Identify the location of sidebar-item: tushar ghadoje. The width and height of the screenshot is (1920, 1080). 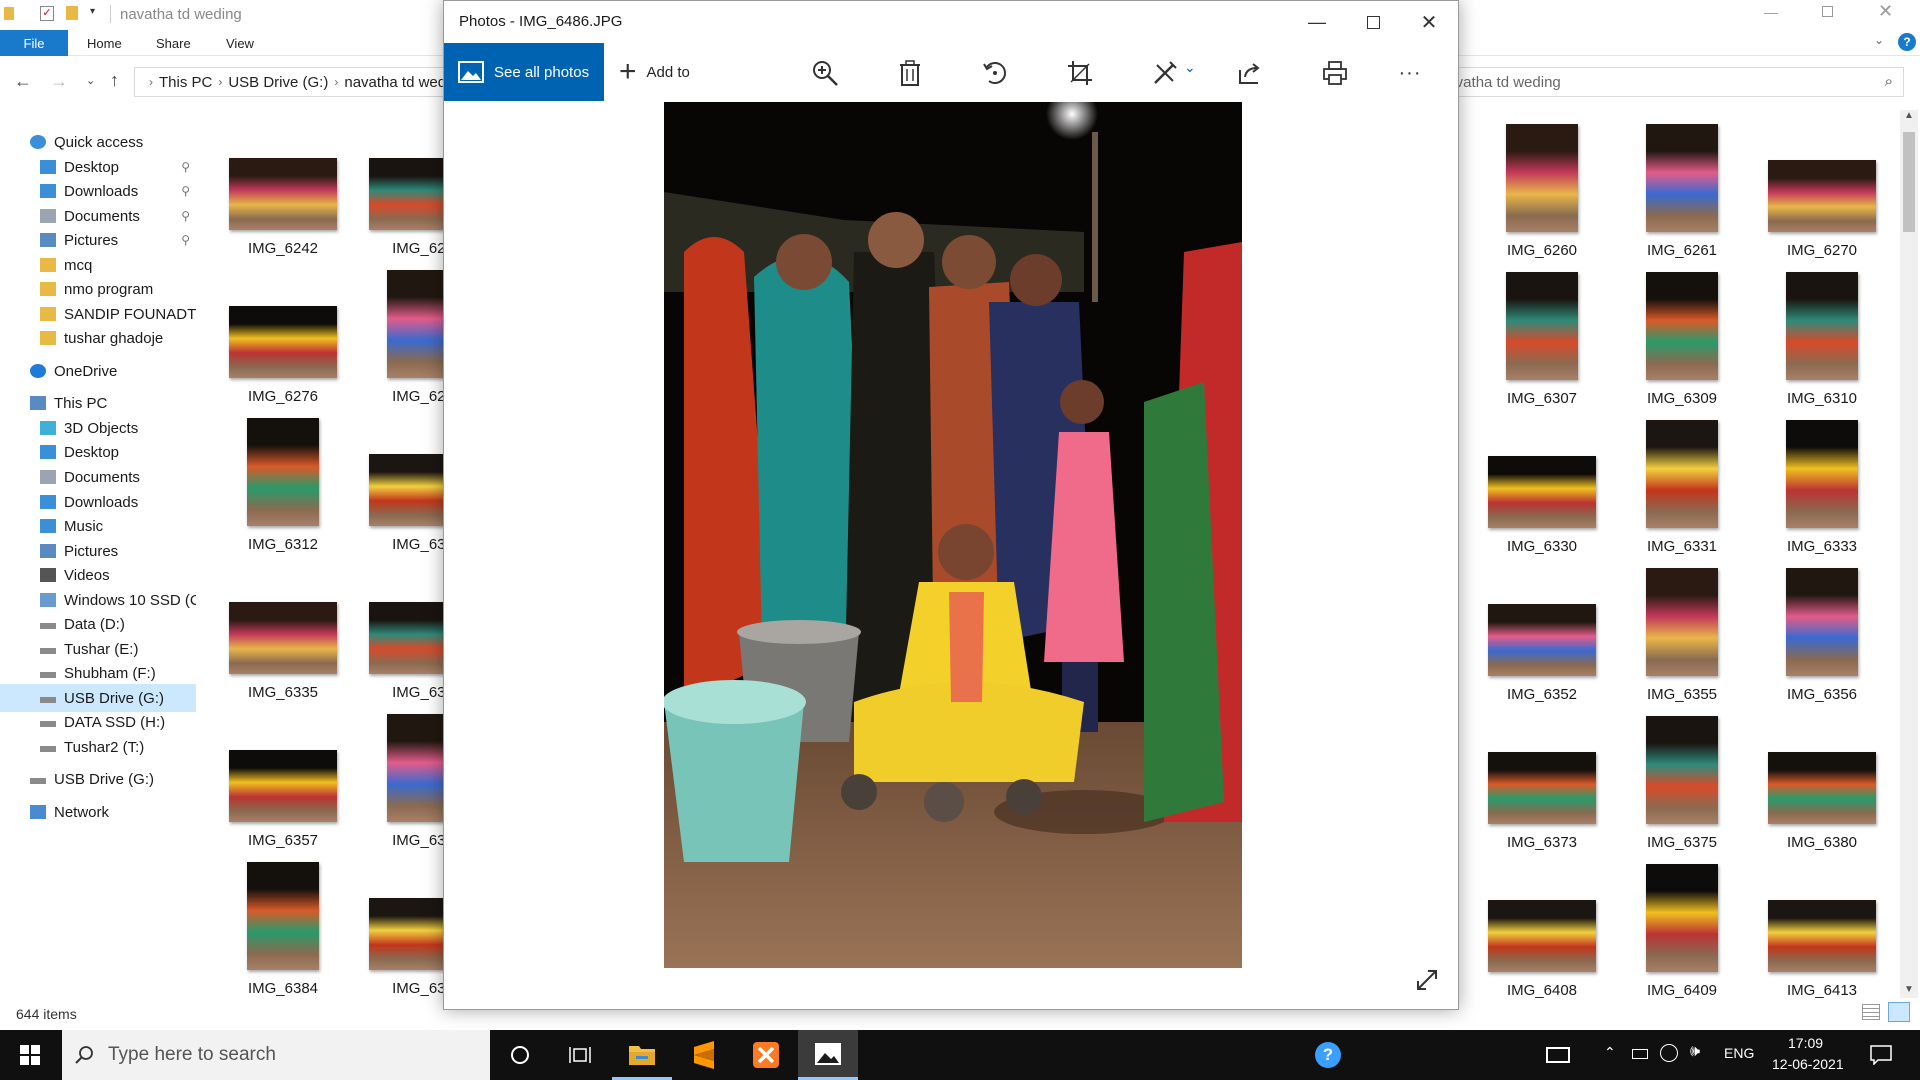
(98, 338).